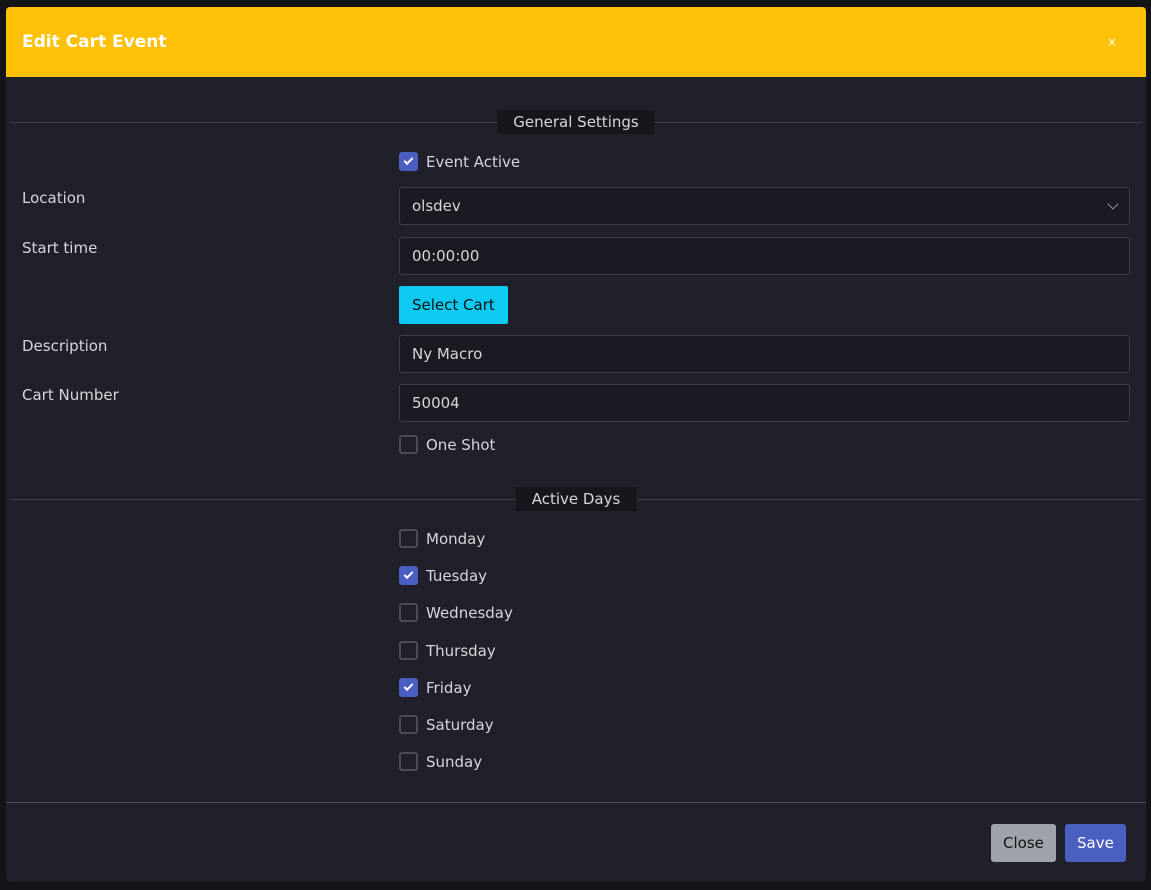 The width and height of the screenshot is (1151, 890). I want to click on select-cart-button: Select Cart, so click(453, 305).